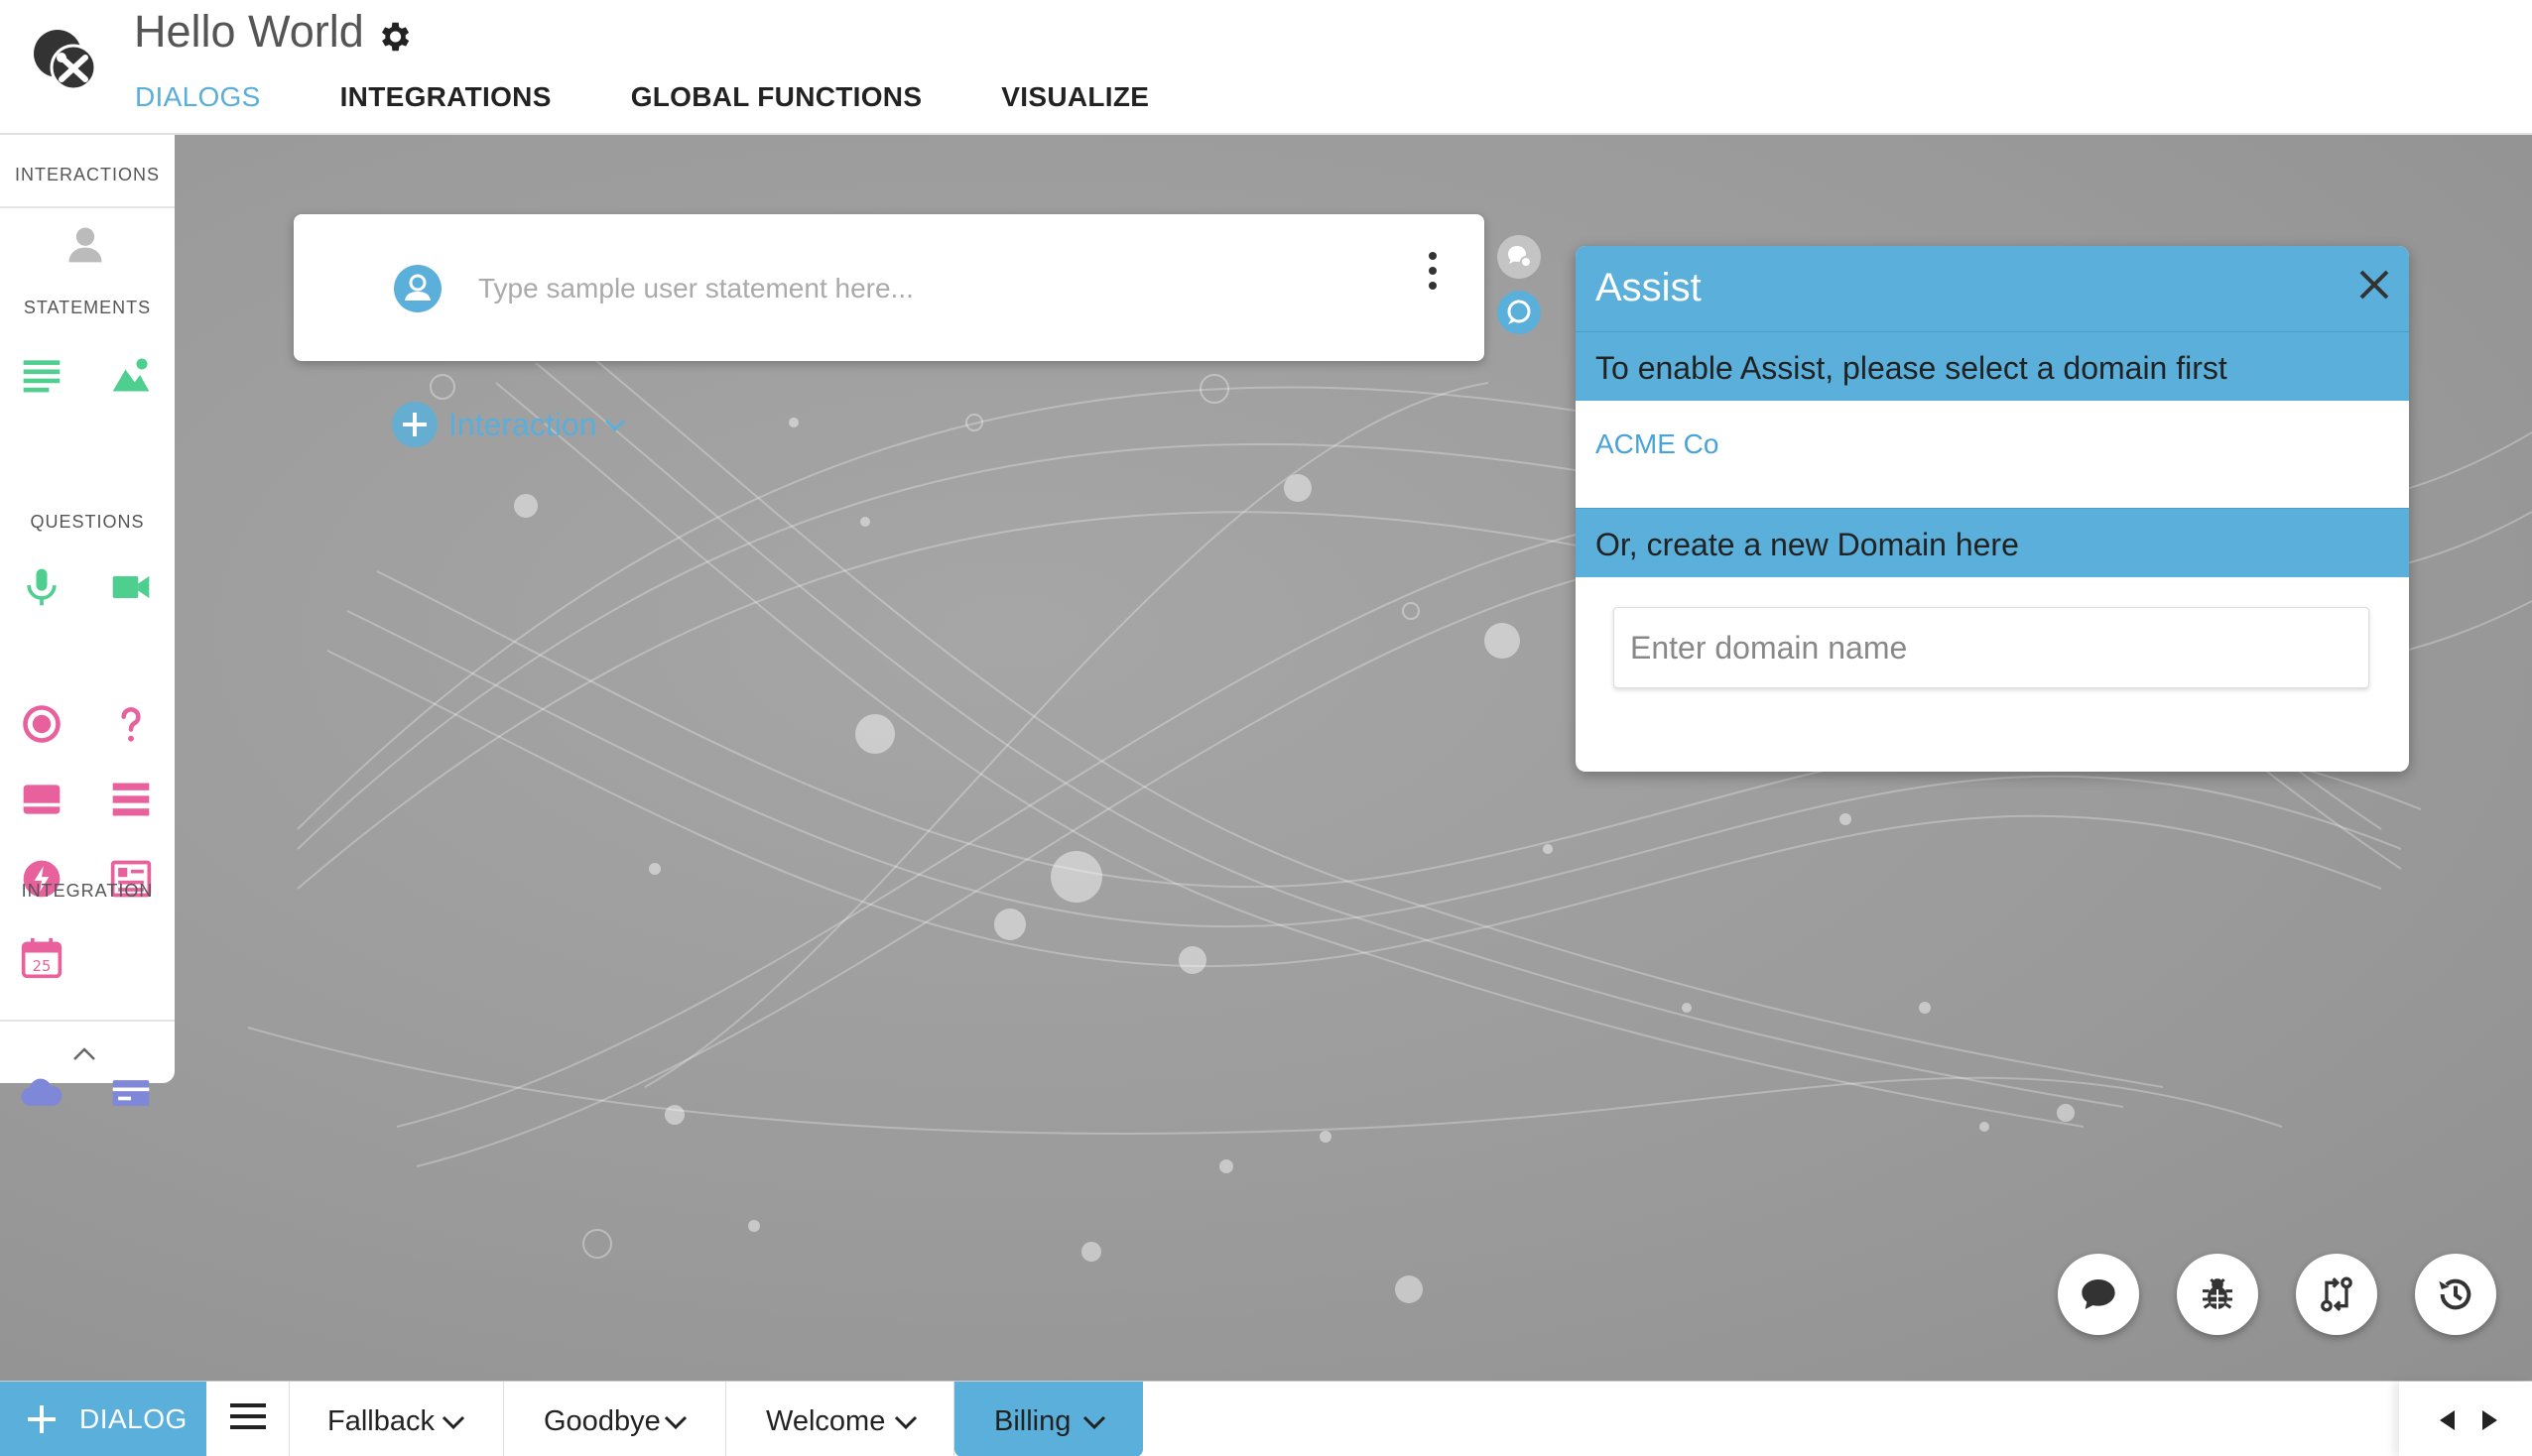  What do you see at coordinates (41, 724) in the screenshot?
I see `radio-question-icon` at bounding box center [41, 724].